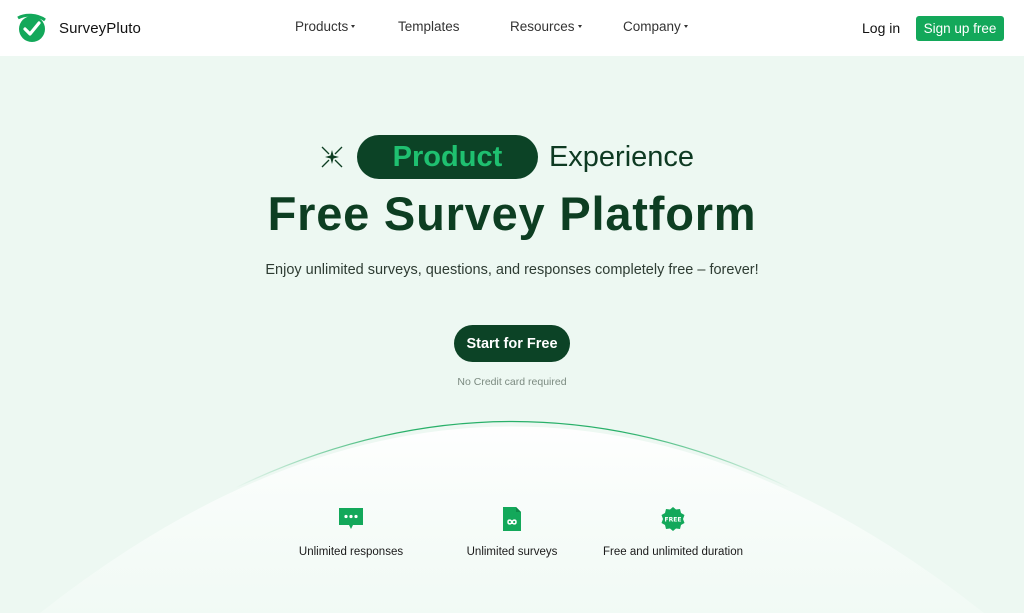 Image resolution: width=1024 pixels, height=613 pixels. I want to click on nav-resources: Resources, so click(546, 26).